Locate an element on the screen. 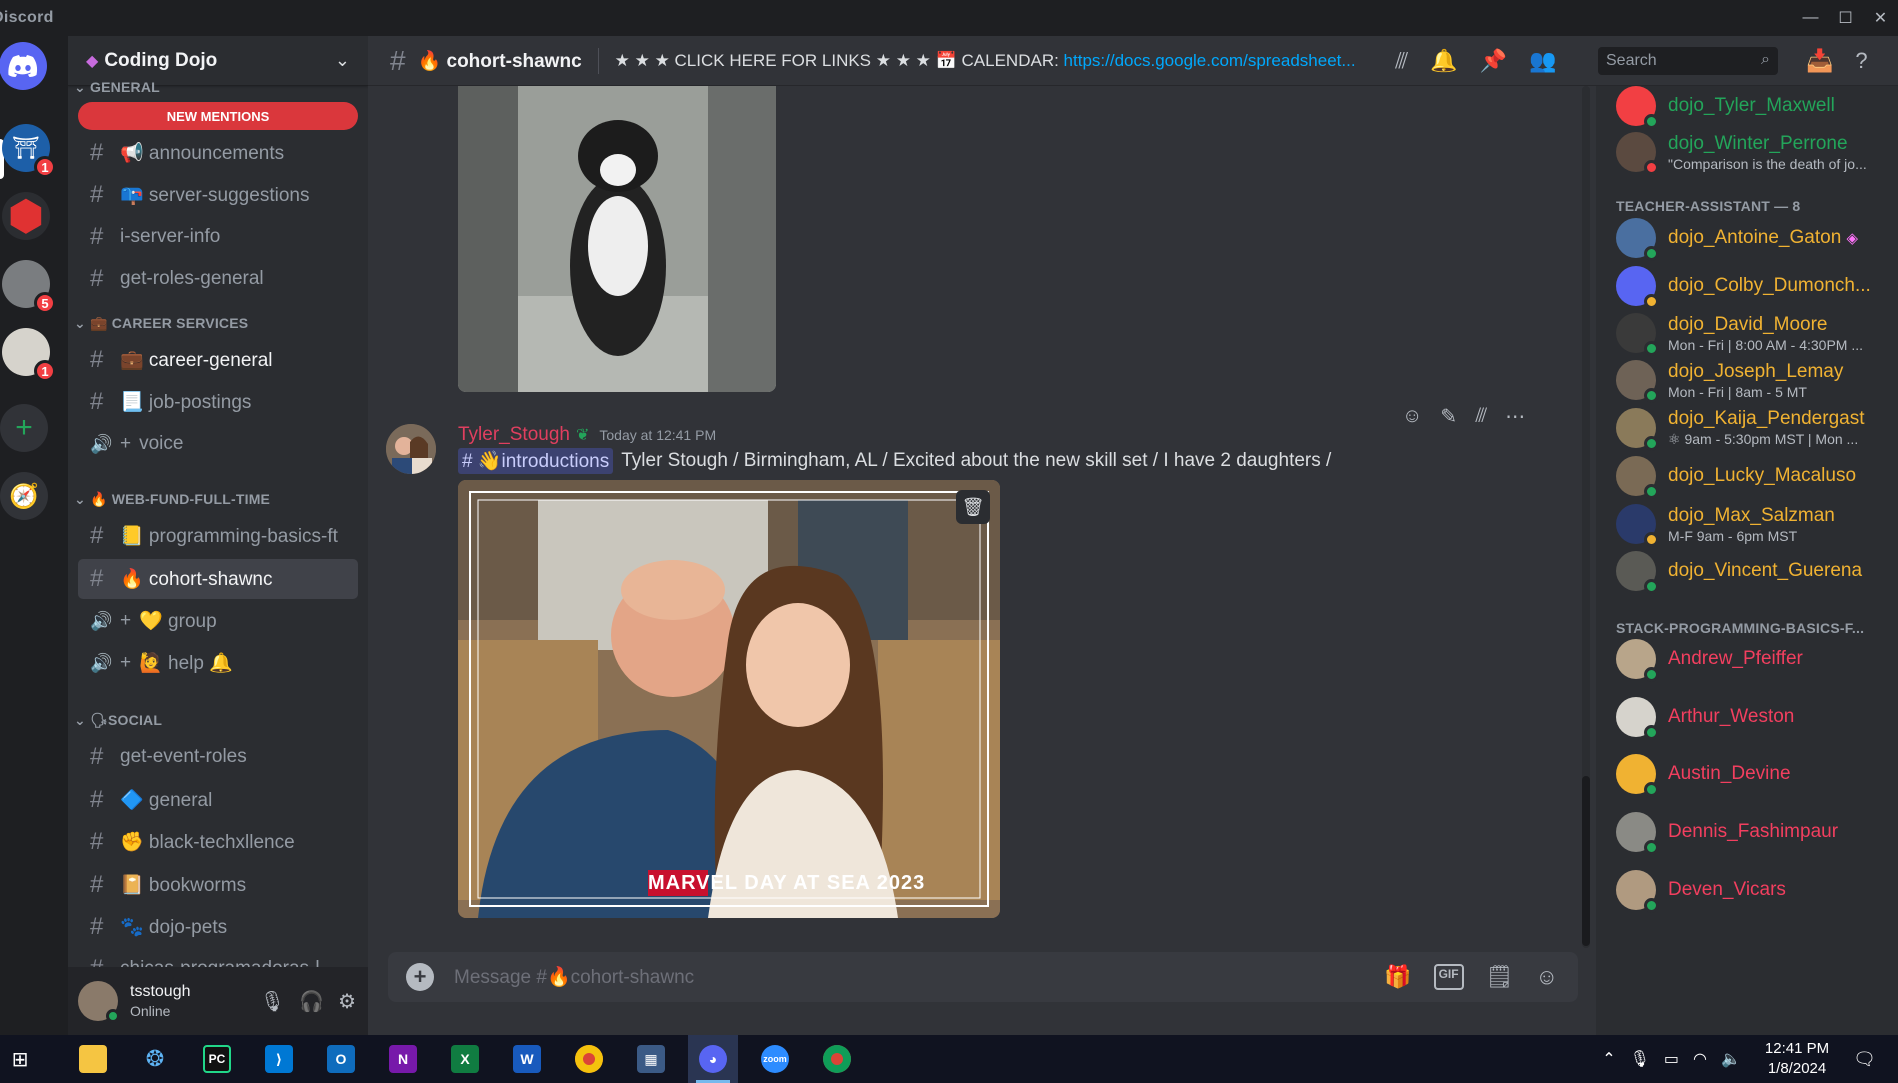  threads-icon: ⫻ is located at coordinates (1401, 61).